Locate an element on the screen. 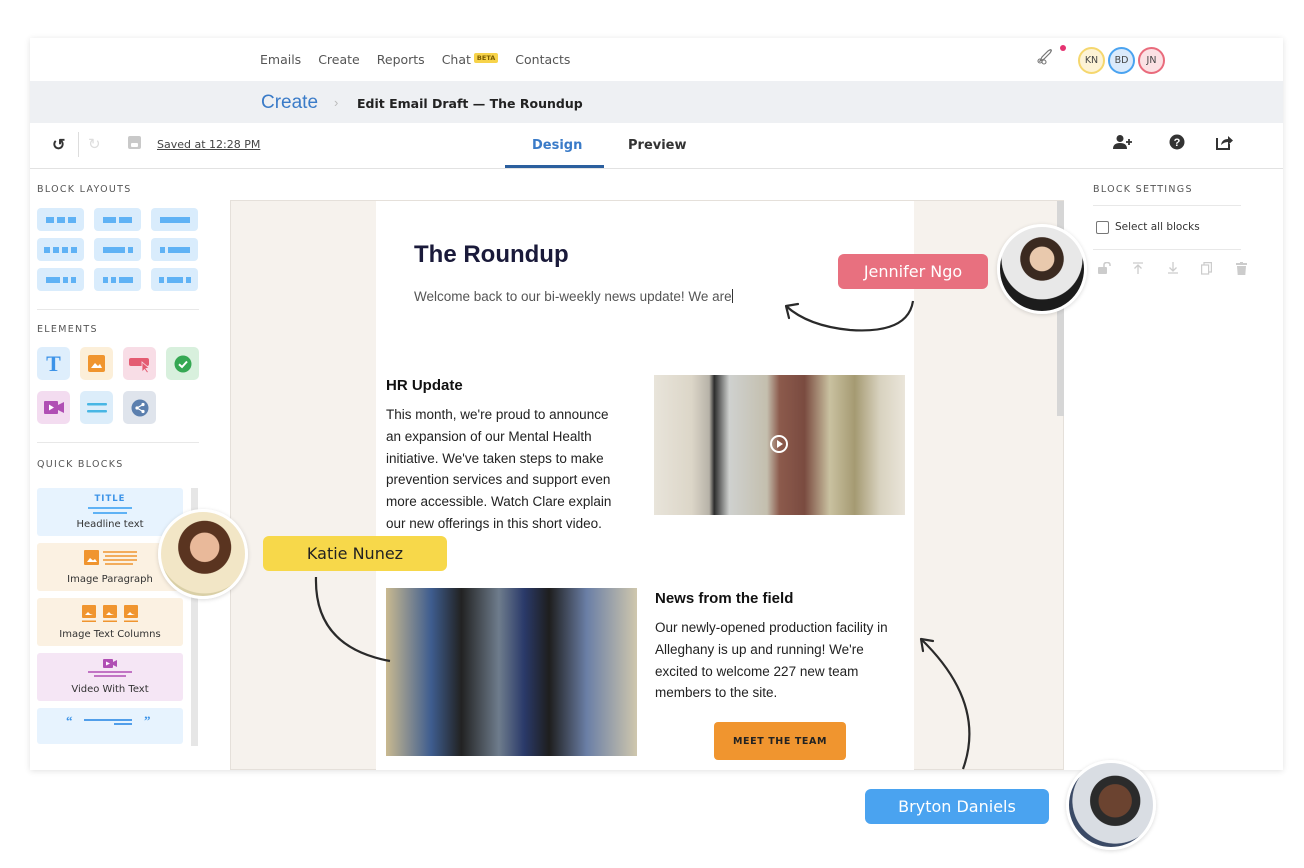  quick-block-image-text-columns: Image Text Columns is located at coordinates (110, 622).